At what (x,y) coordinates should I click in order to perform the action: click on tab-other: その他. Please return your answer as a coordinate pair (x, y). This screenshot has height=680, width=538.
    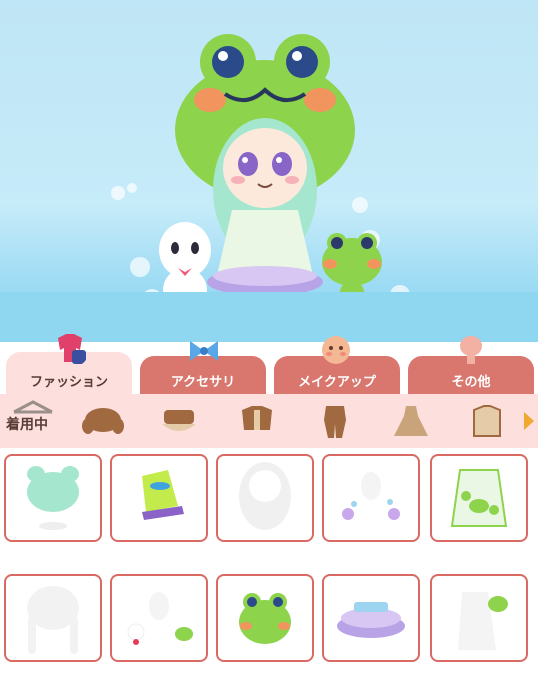
    Looking at the image, I should click on (471, 365).